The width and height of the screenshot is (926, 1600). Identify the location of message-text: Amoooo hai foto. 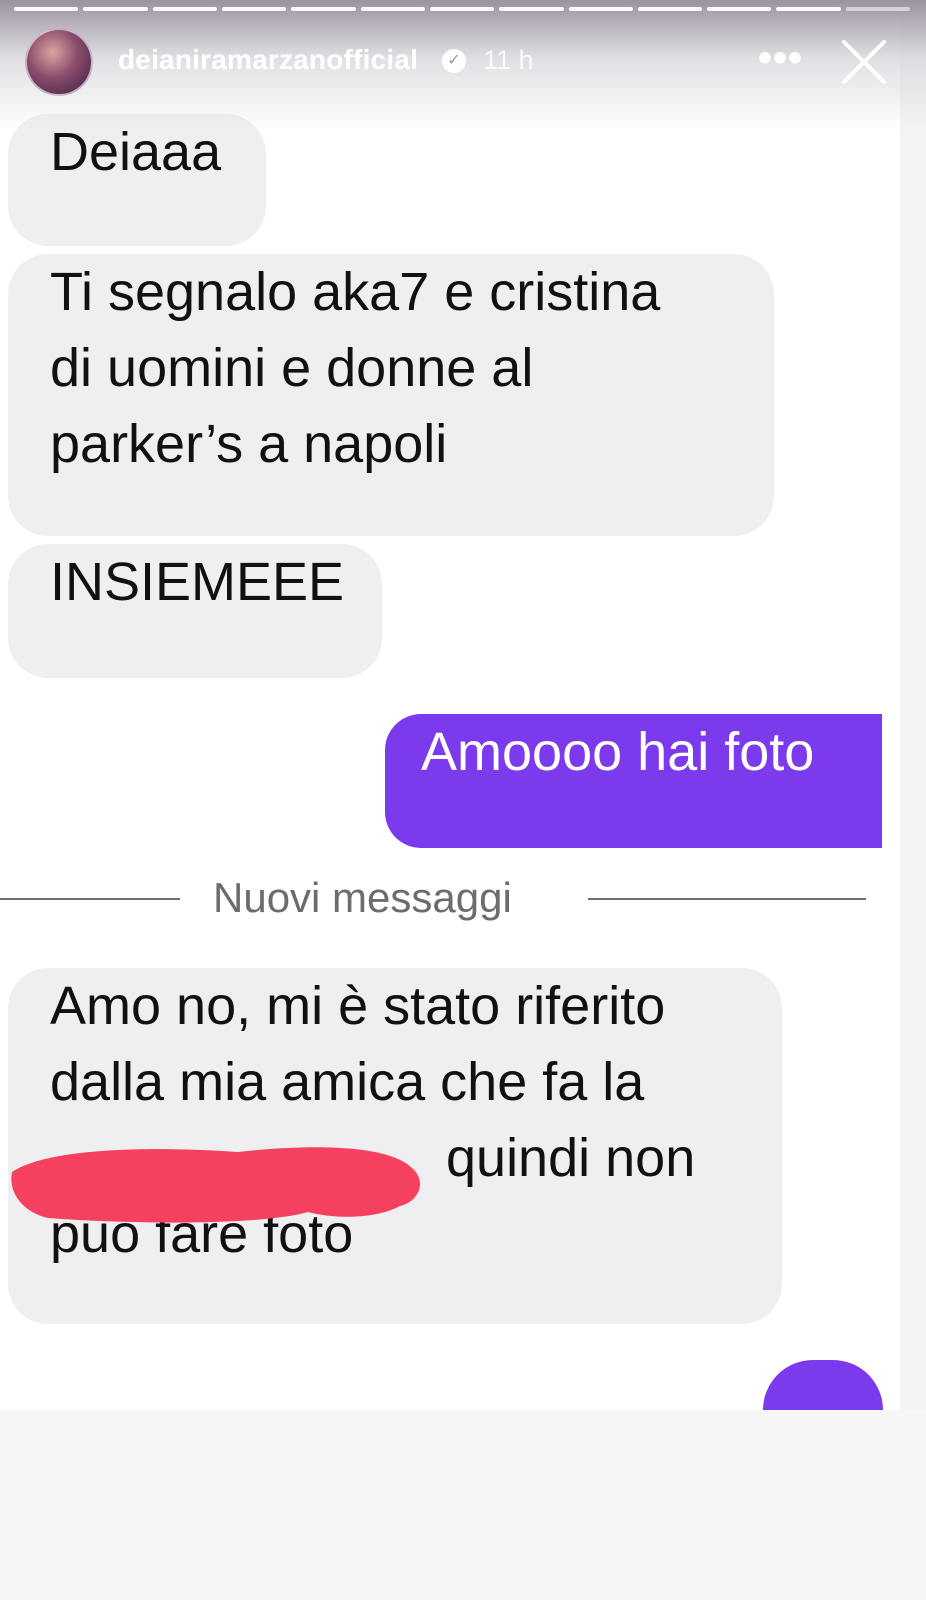
(618, 752).